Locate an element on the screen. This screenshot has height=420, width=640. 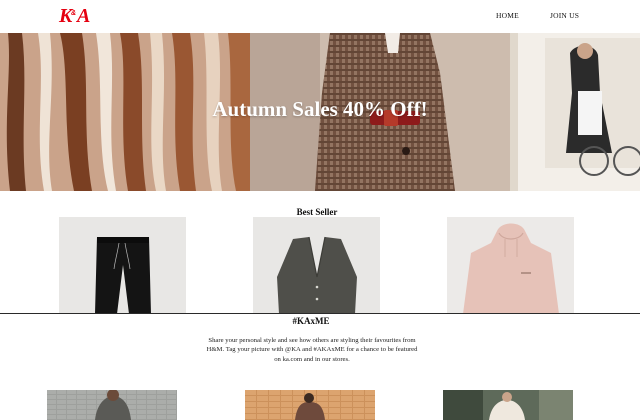
product-card-joggers is located at coordinates (122, 265).